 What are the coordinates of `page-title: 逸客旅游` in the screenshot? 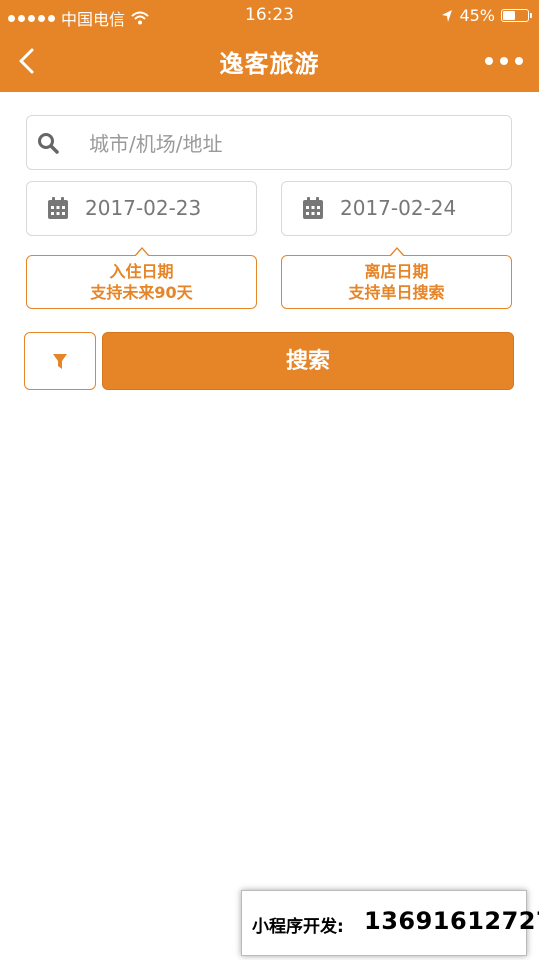 It's located at (269, 64).